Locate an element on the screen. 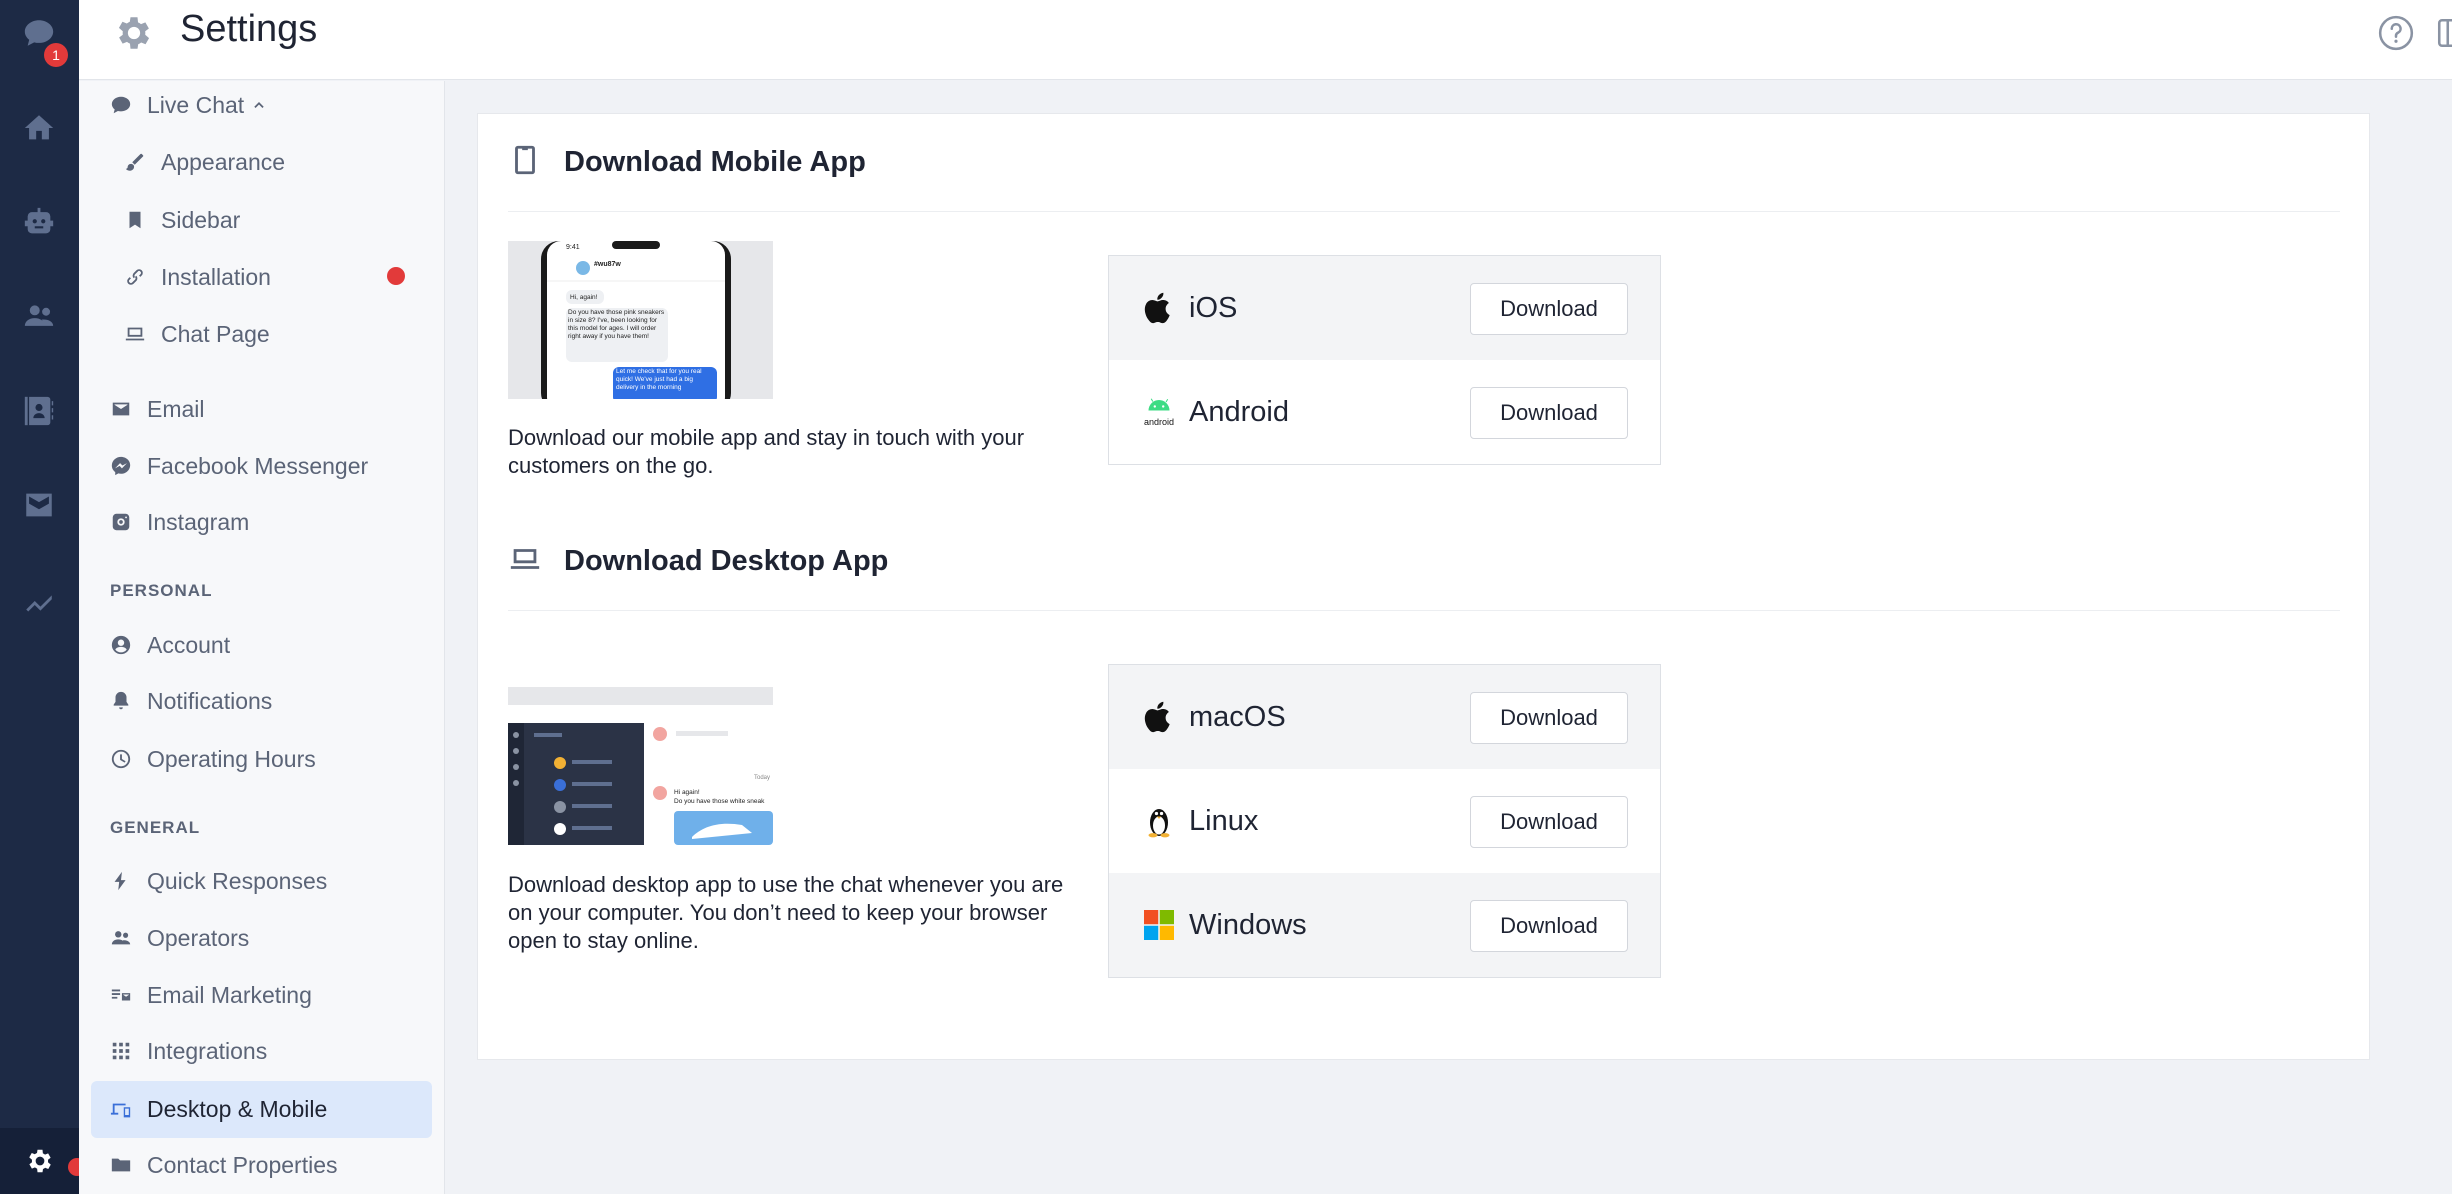 The image size is (2452, 1194). sidebar-item-integrations: Integrations is located at coordinates (188, 1051).